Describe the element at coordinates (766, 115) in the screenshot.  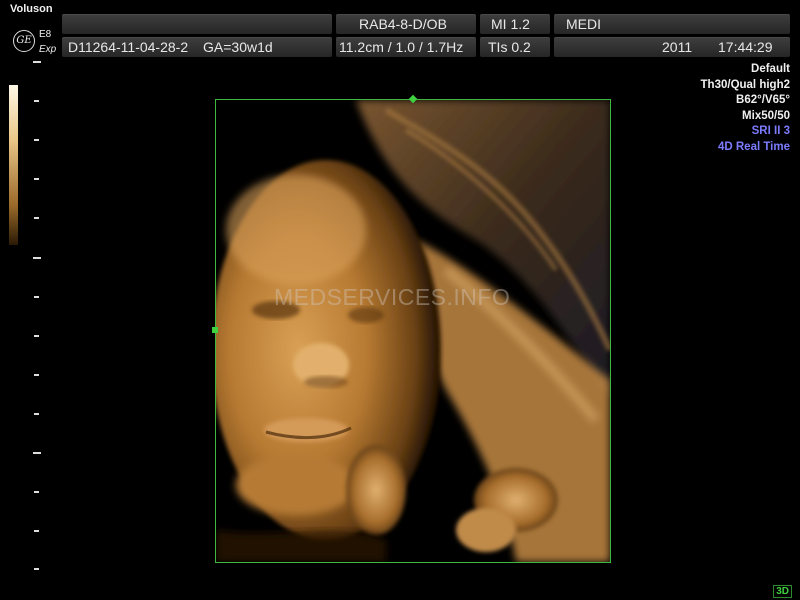
I see `mix-label: Mix50/50` at that location.